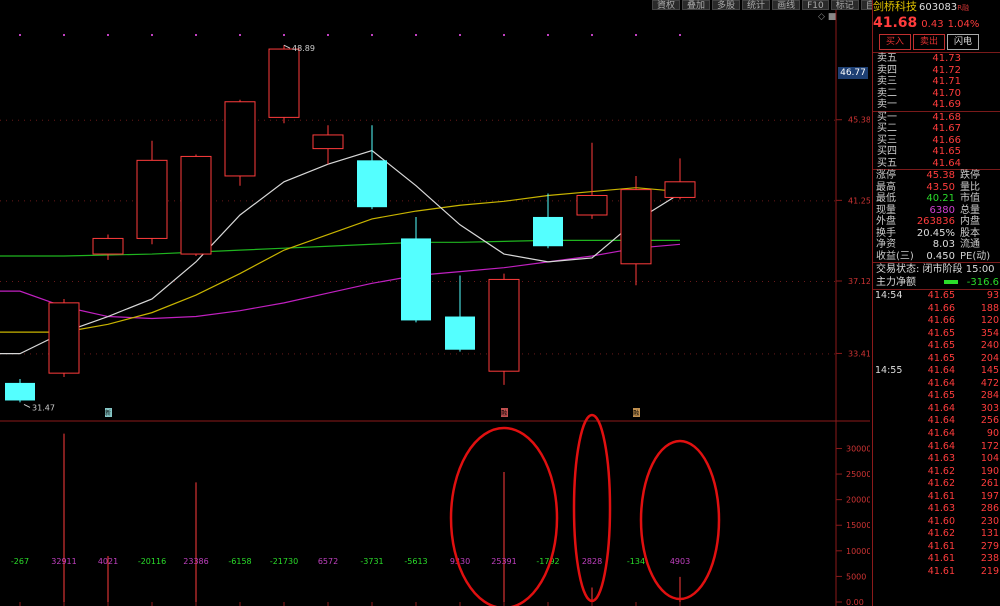 Image resolution: width=1000 pixels, height=606 pixels. What do you see at coordinates (963, 42) in the screenshot?
I see `flash-order-button: 闪电` at bounding box center [963, 42].